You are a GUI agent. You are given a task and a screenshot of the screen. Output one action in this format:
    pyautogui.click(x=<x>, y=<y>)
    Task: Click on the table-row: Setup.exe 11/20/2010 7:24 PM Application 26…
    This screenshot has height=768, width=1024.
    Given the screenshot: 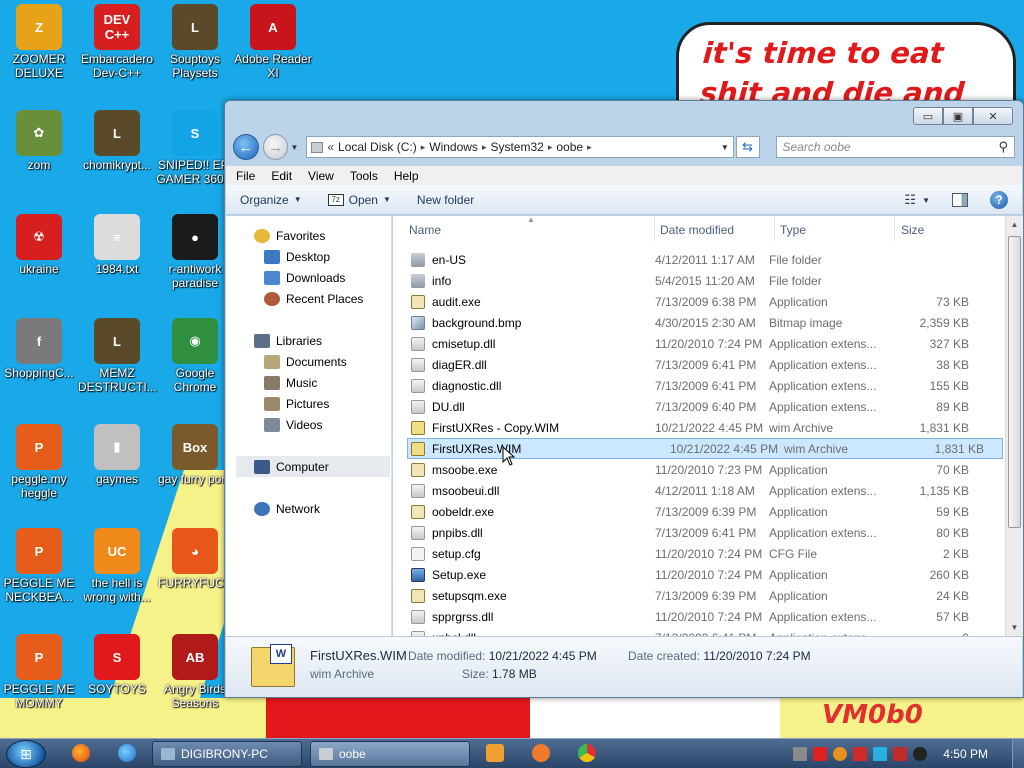 What is the action you would take?
    pyautogui.click(x=699, y=574)
    